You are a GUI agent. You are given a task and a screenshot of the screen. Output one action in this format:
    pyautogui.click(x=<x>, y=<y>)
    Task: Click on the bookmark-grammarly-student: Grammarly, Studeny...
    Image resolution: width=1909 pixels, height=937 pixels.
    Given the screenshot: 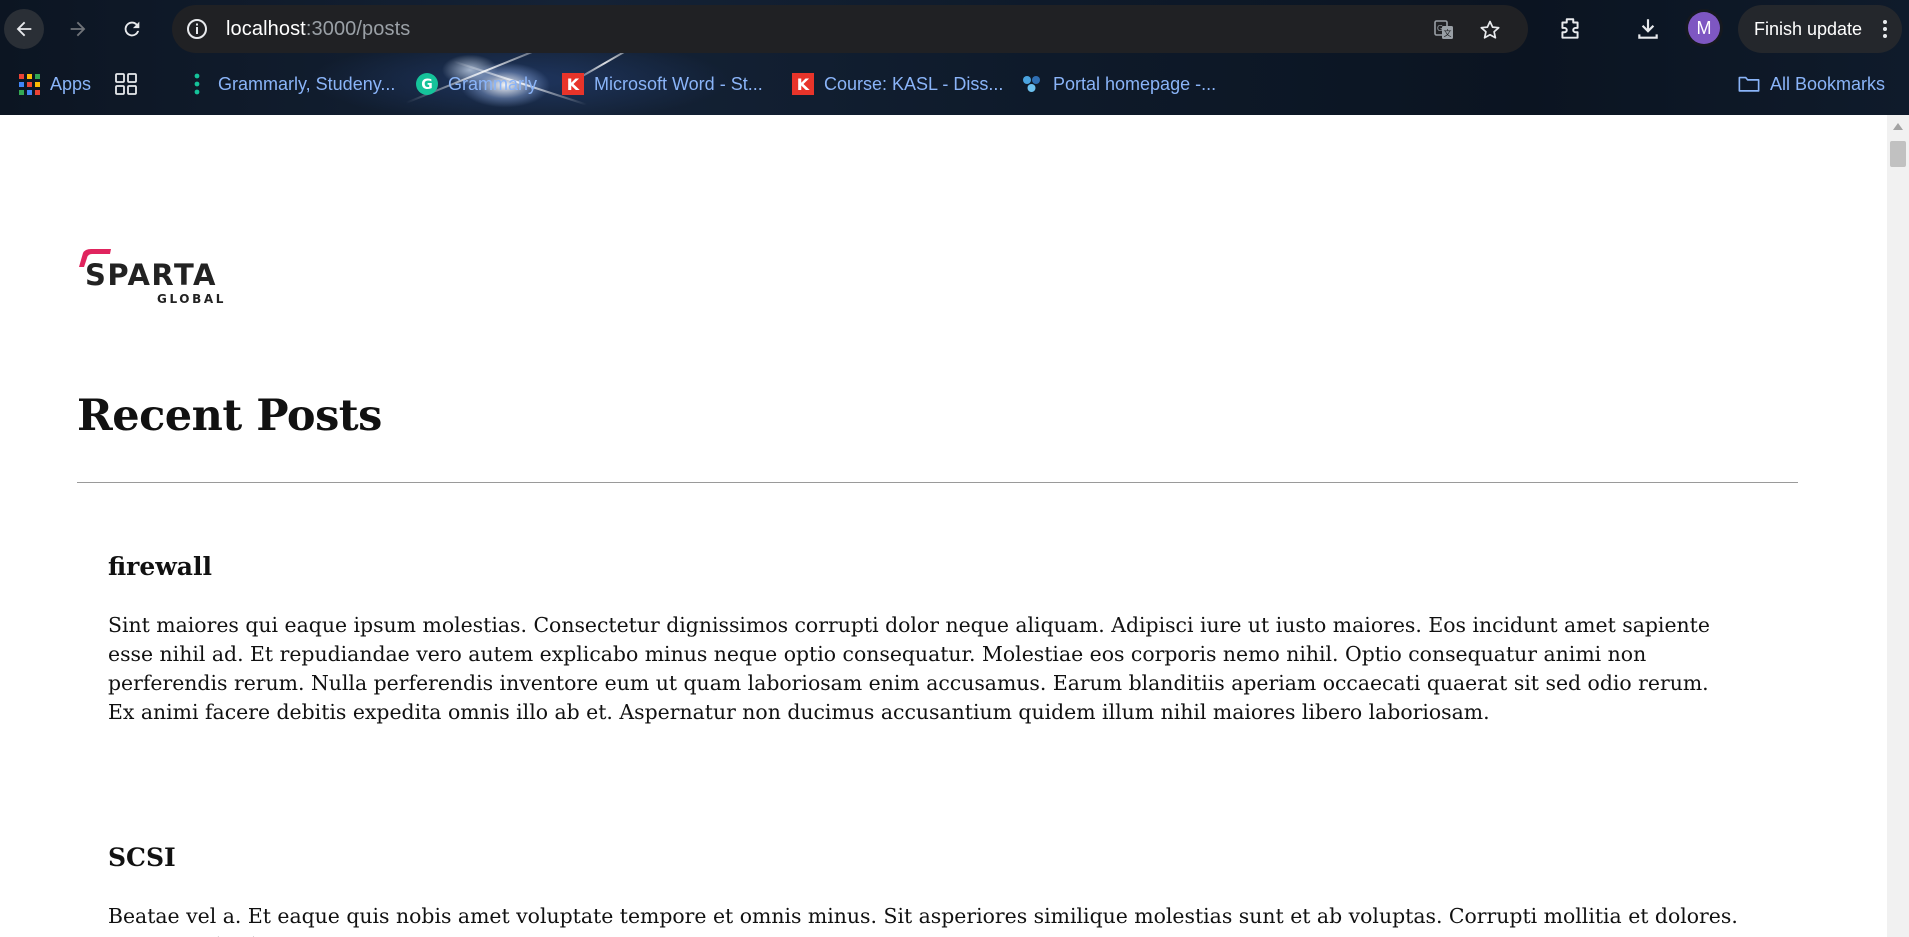 What is the action you would take?
    pyautogui.click(x=290, y=84)
    